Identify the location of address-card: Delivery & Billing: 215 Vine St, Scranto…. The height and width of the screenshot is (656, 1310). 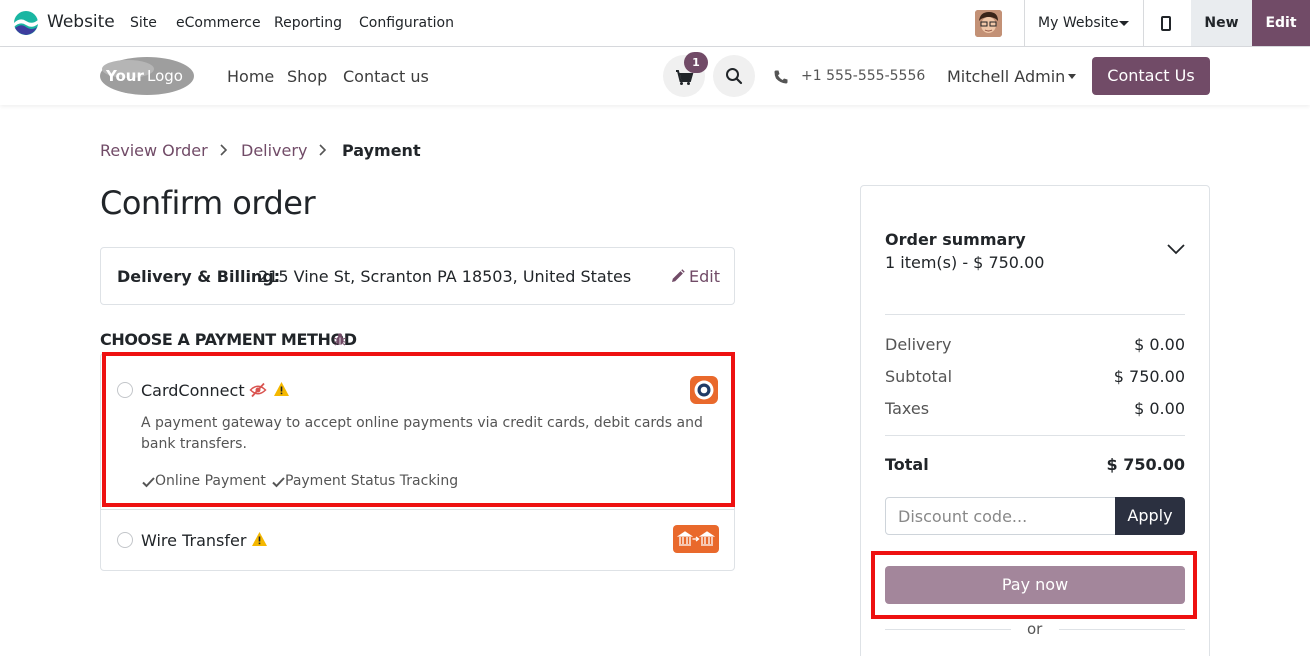
(417, 276).